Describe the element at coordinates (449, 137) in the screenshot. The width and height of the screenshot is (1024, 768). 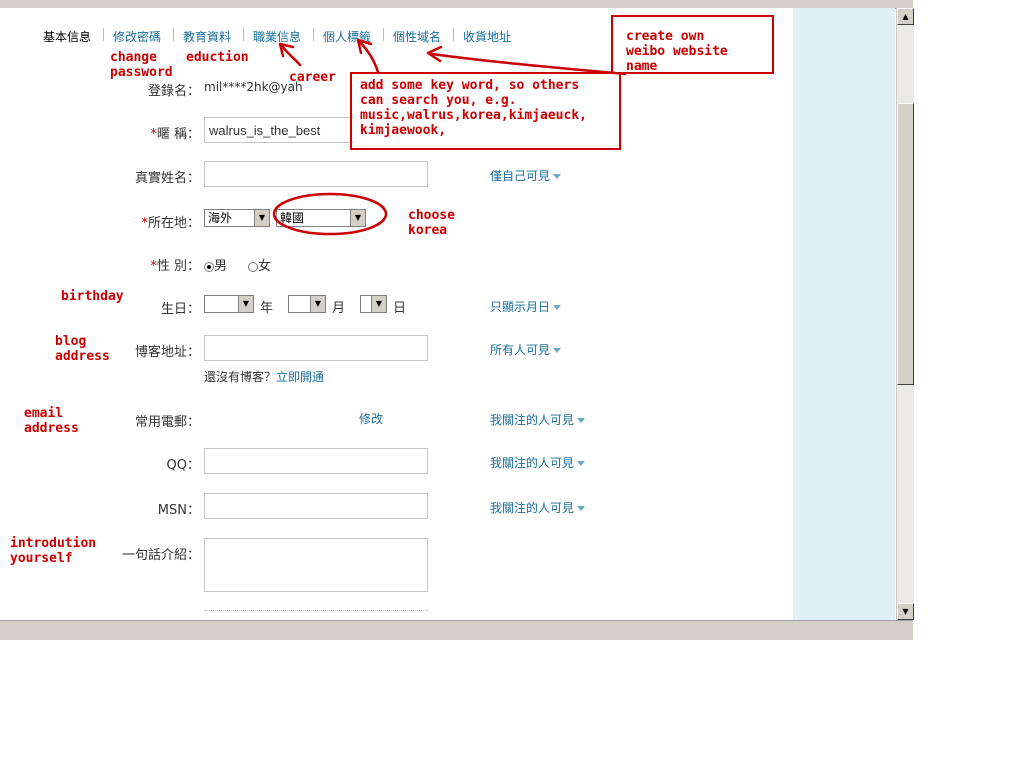
I see `annotation-marks` at that location.